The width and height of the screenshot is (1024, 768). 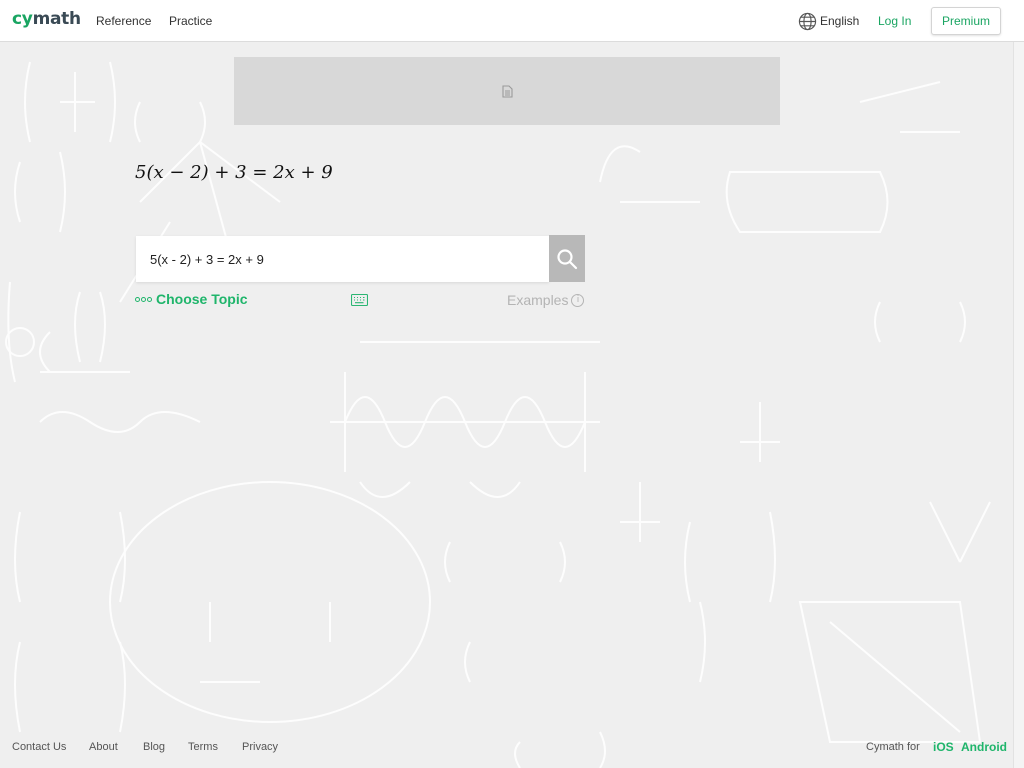 What do you see at coordinates (840, 21) in the screenshot?
I see `language-label: English` at bounding box center [840, 21].